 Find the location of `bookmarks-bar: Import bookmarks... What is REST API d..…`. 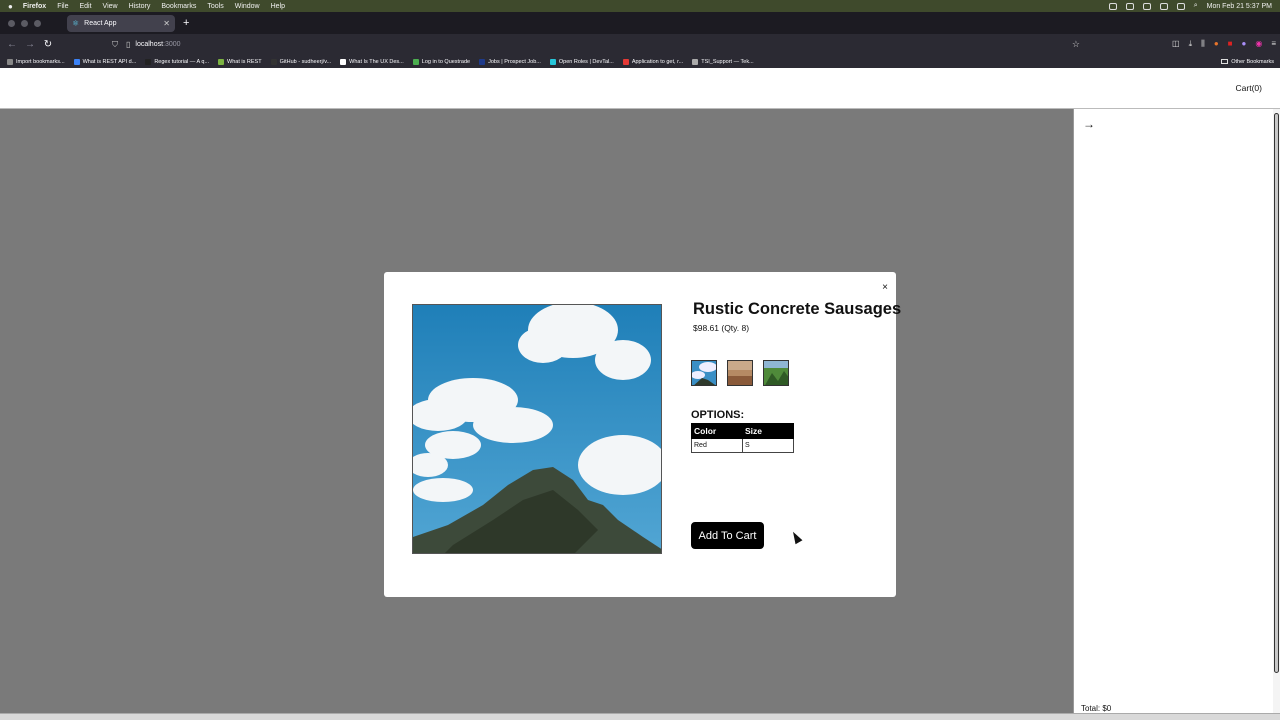

bookmarks-bar: Import bookmarks... What is REST API d..… is located at coordinates (640, 61).